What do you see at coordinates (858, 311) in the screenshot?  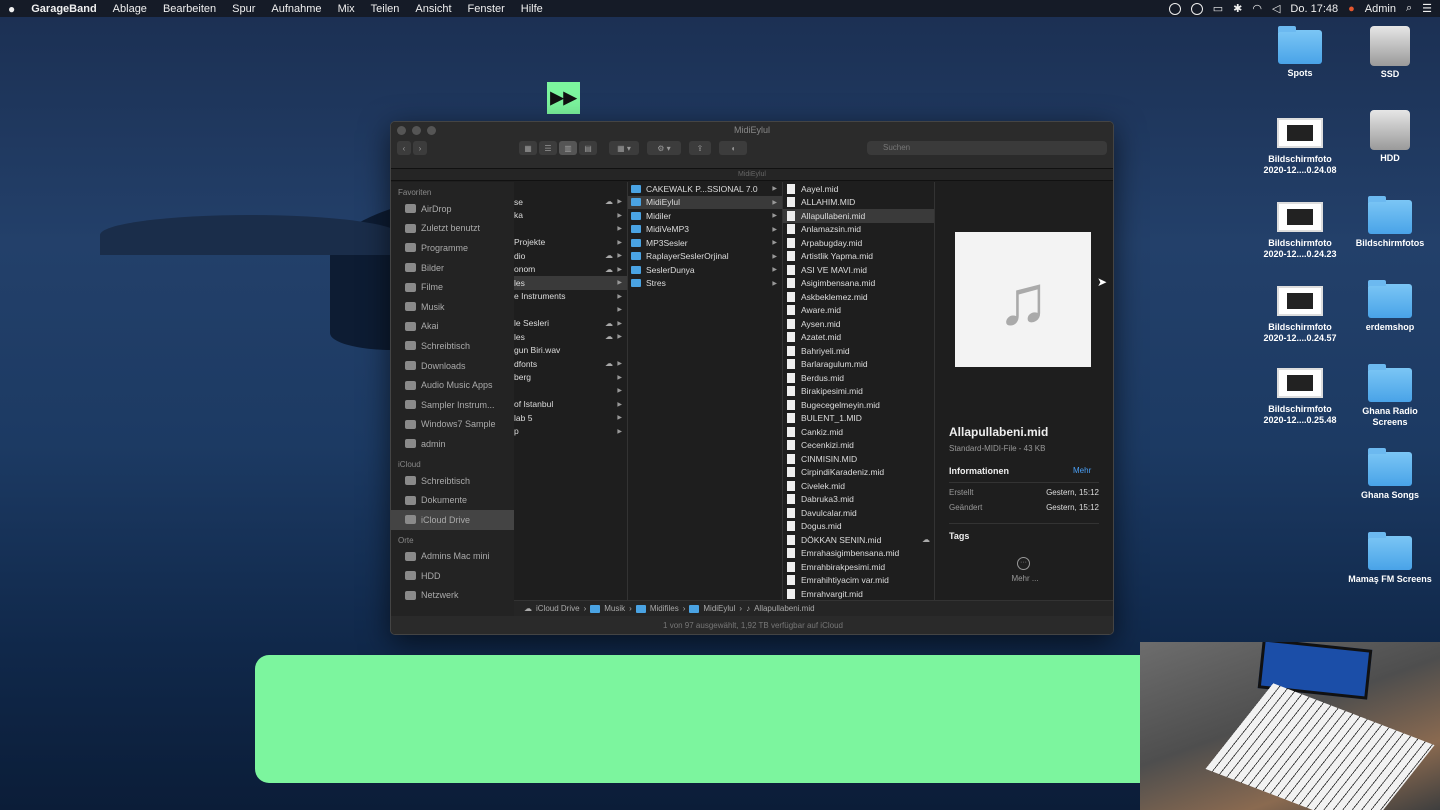 I see `file-item: Aware.mid` at bounding box center [858, 311].